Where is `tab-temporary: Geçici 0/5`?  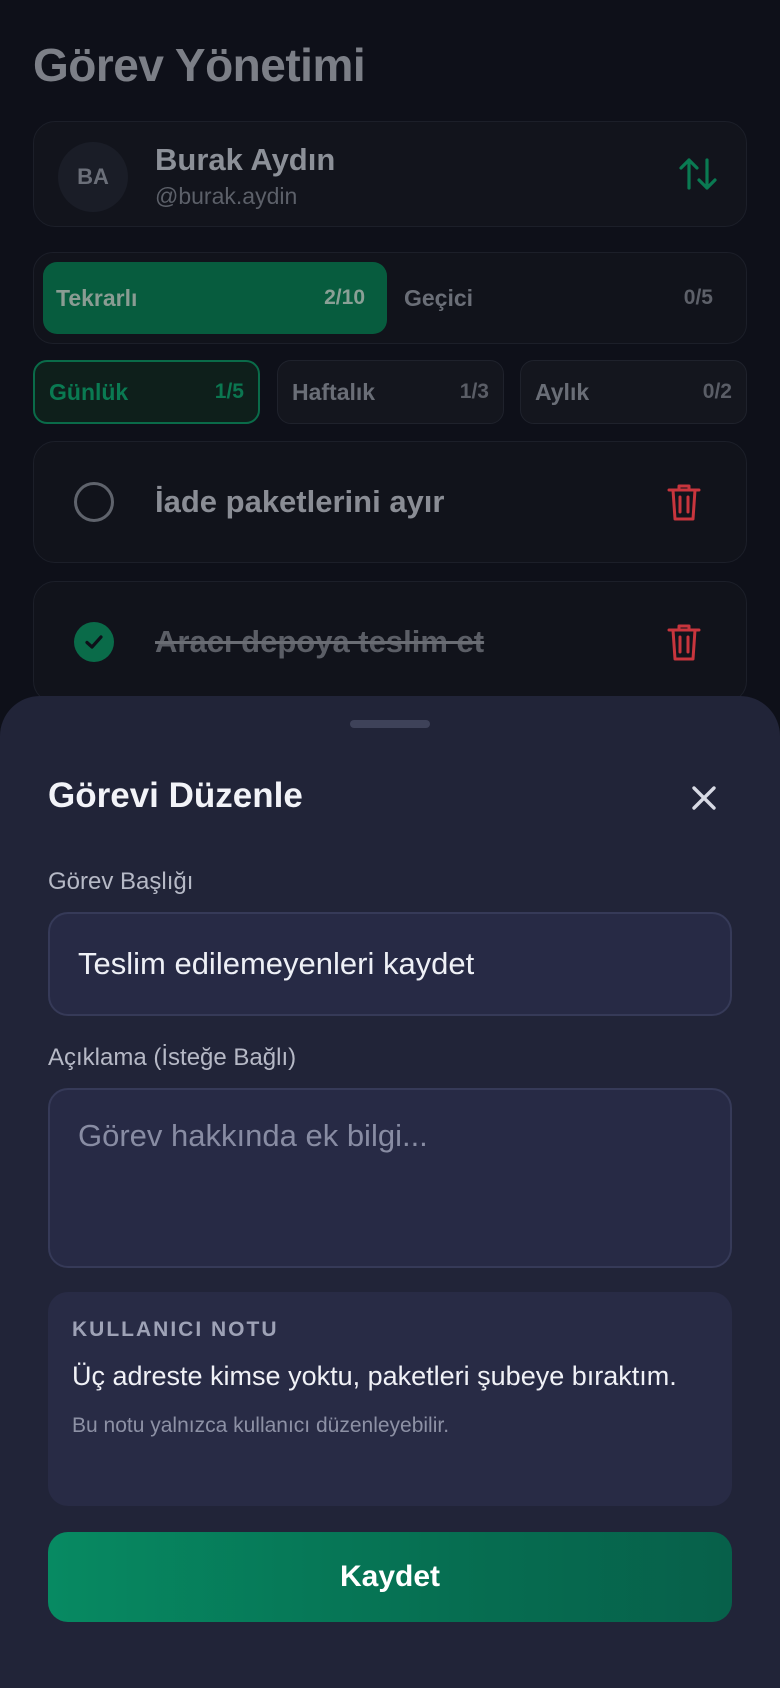
tab-temporary: Geçici 0/5 is located at coordinates (563, 298).